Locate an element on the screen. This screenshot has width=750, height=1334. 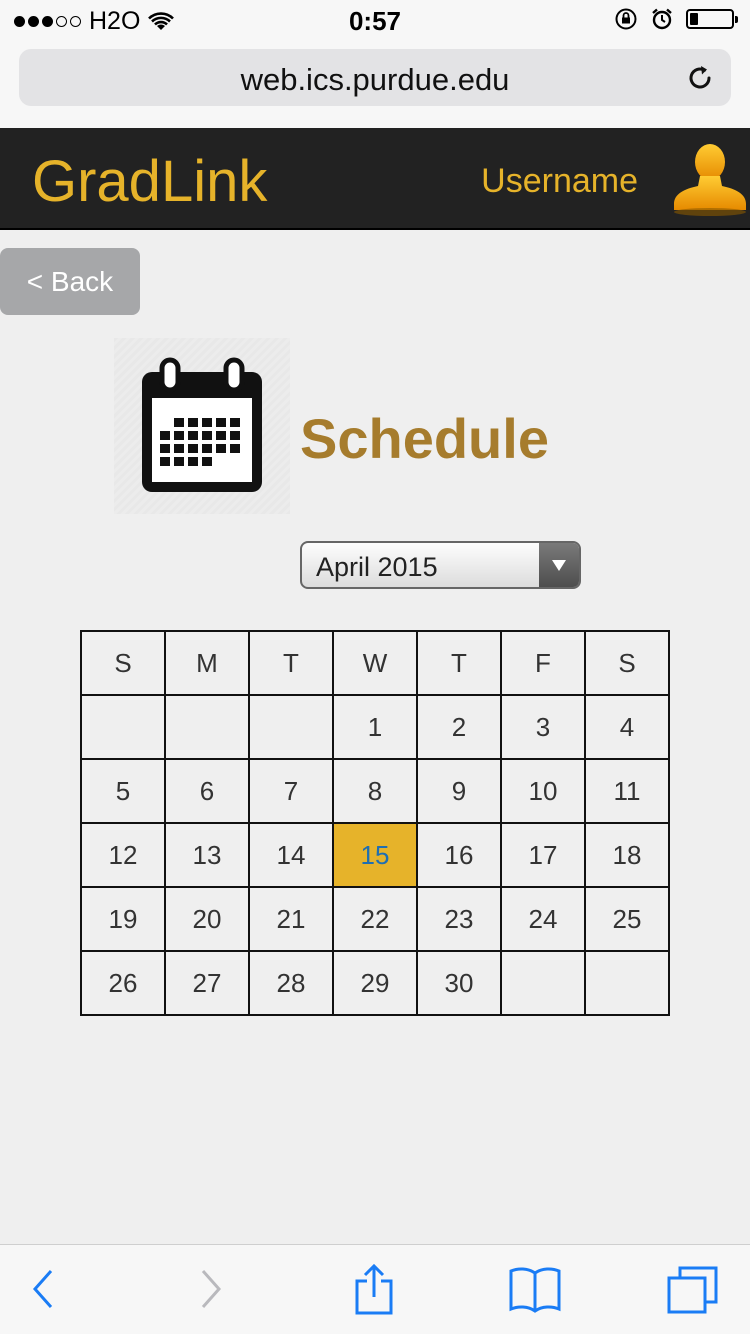
calendar-day: 1 is located at coordinates (375, 727).